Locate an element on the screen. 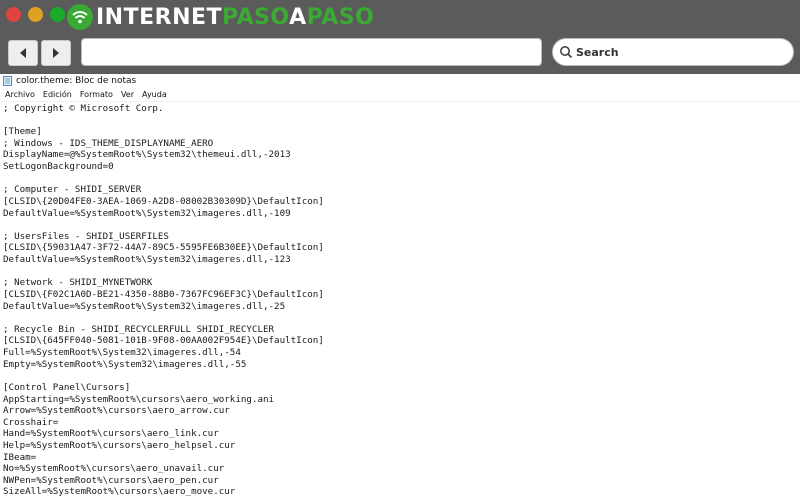  search-placeholder: Search is located at coordinates (597, 52).